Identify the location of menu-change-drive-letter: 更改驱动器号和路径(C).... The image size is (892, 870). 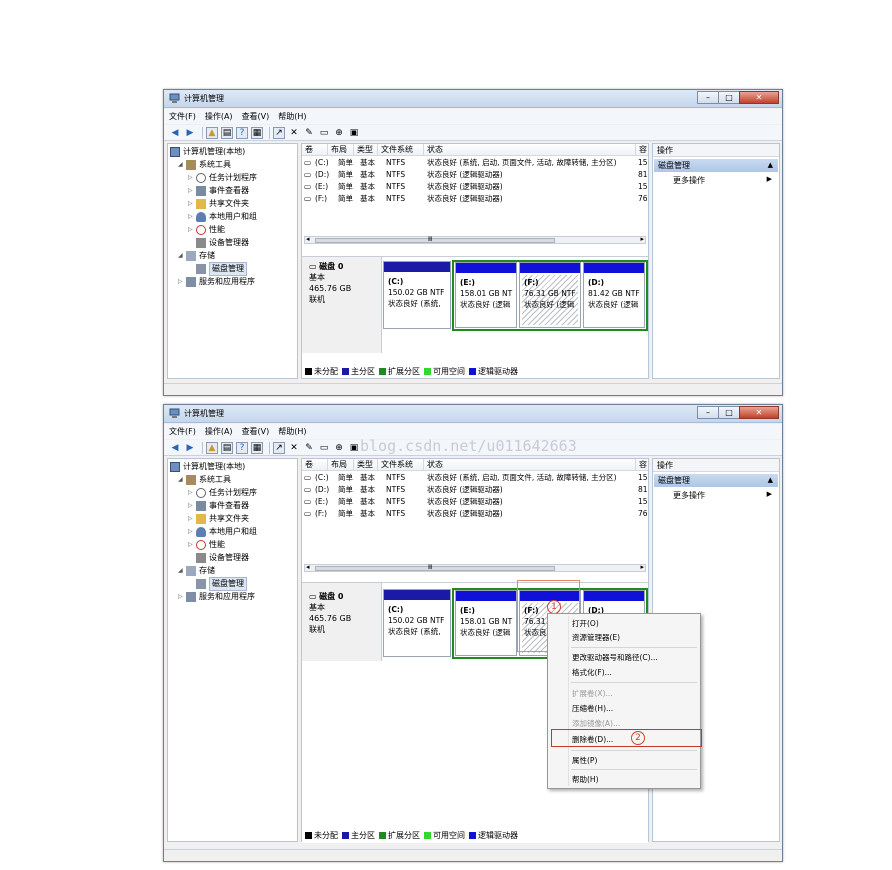
(615, 657).